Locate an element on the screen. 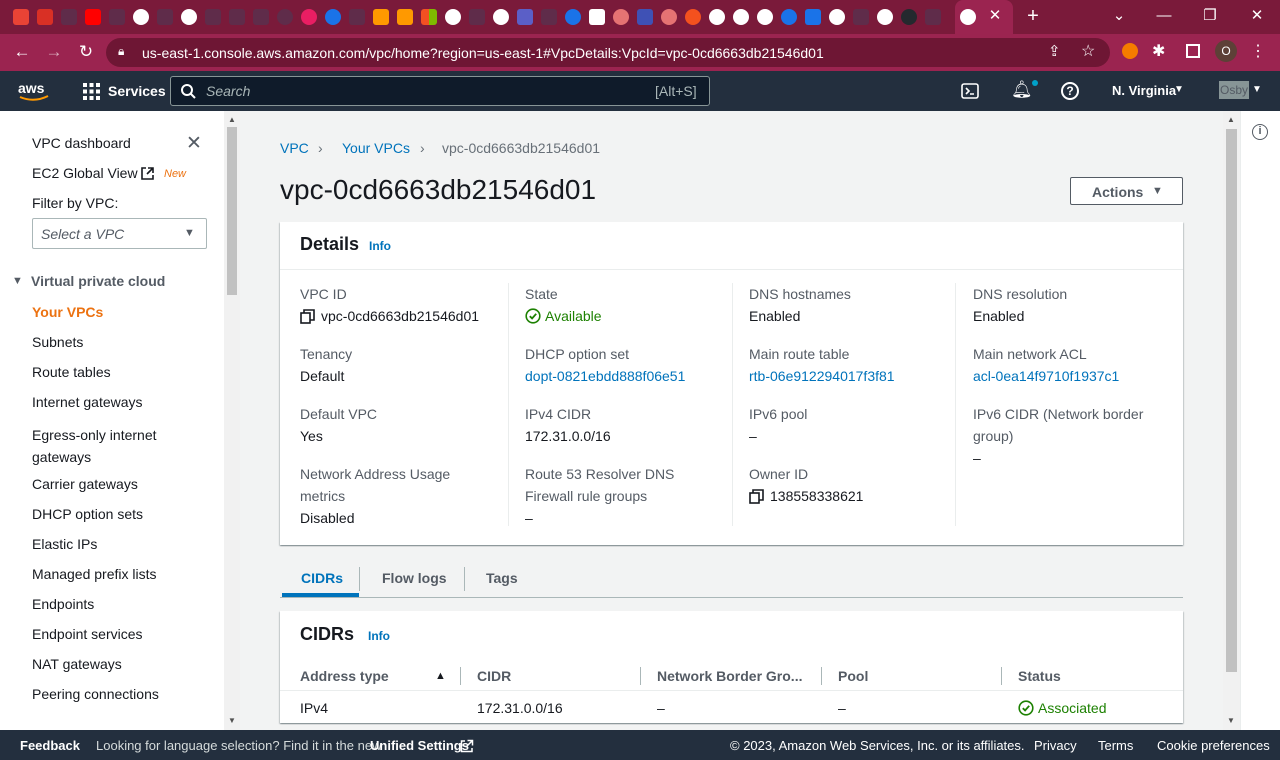  sidebar-item-vpc-dashboard: VPC dashboard is located at coordinates (81, 143).